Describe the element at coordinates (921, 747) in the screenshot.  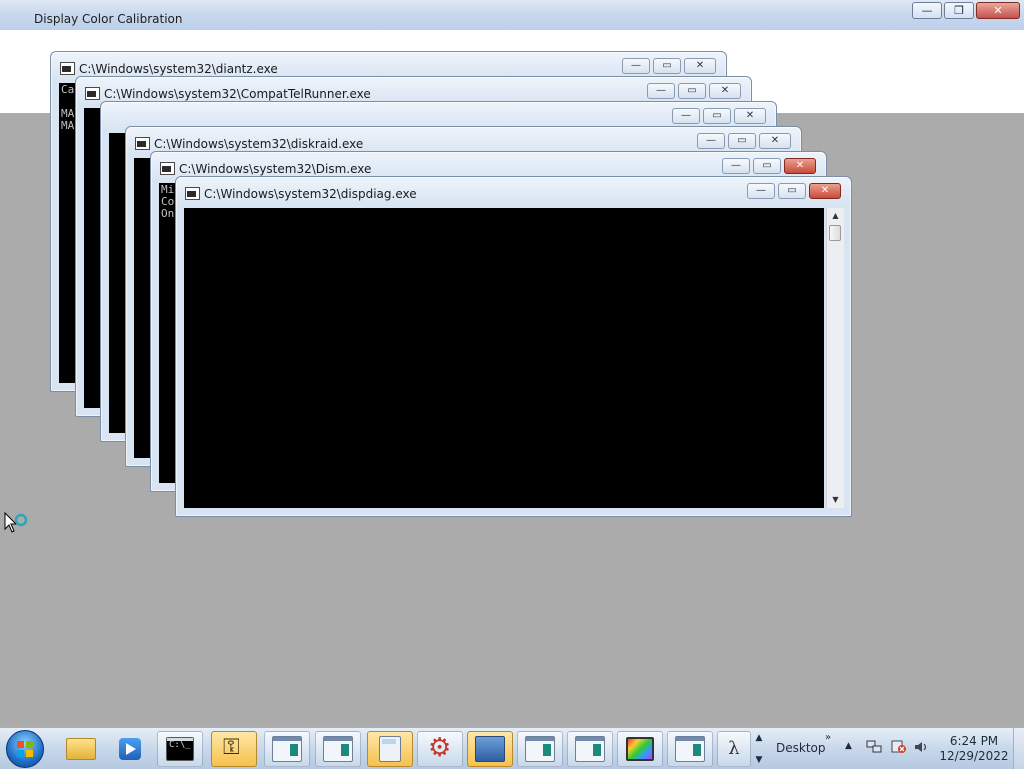
I see `volume-tray-icon` at that location.